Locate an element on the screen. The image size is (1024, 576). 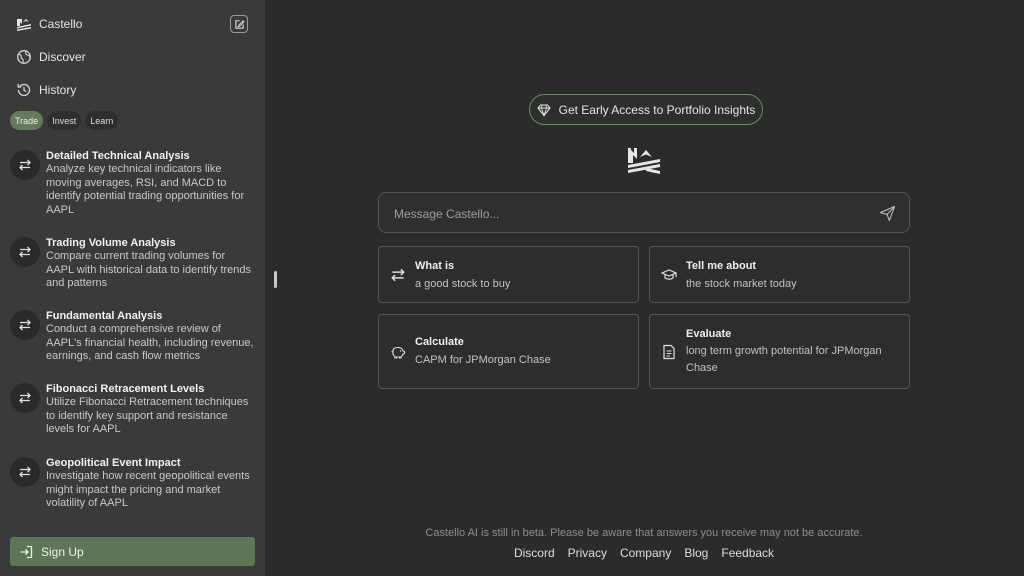
edit-icon is located at coordinates (239, 24).